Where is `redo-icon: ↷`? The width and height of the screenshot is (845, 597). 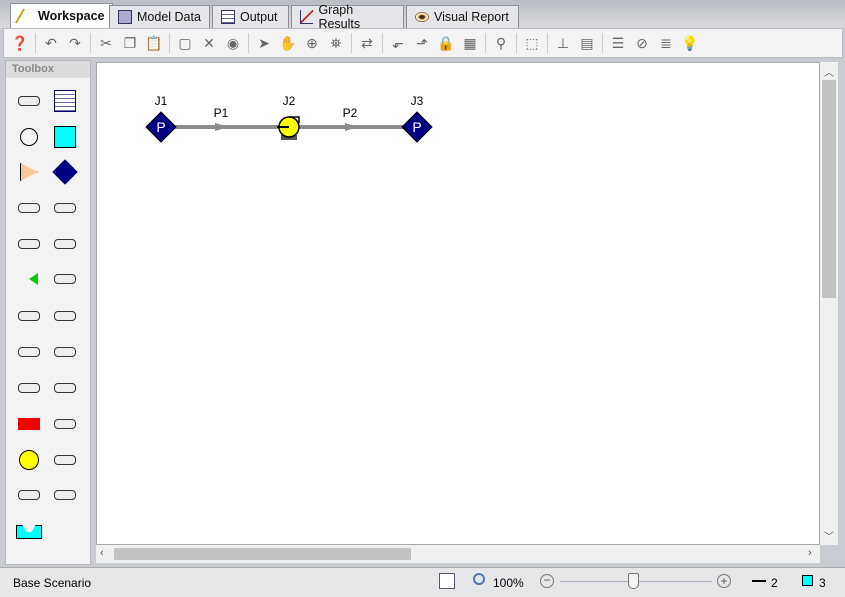 redo-icon: ↷ is located at coordinates (75, 43).